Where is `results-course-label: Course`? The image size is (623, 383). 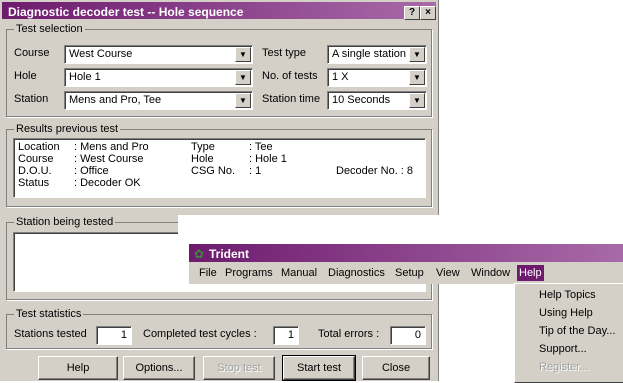 results-course-label: Course is located at coordinates (36, 159).